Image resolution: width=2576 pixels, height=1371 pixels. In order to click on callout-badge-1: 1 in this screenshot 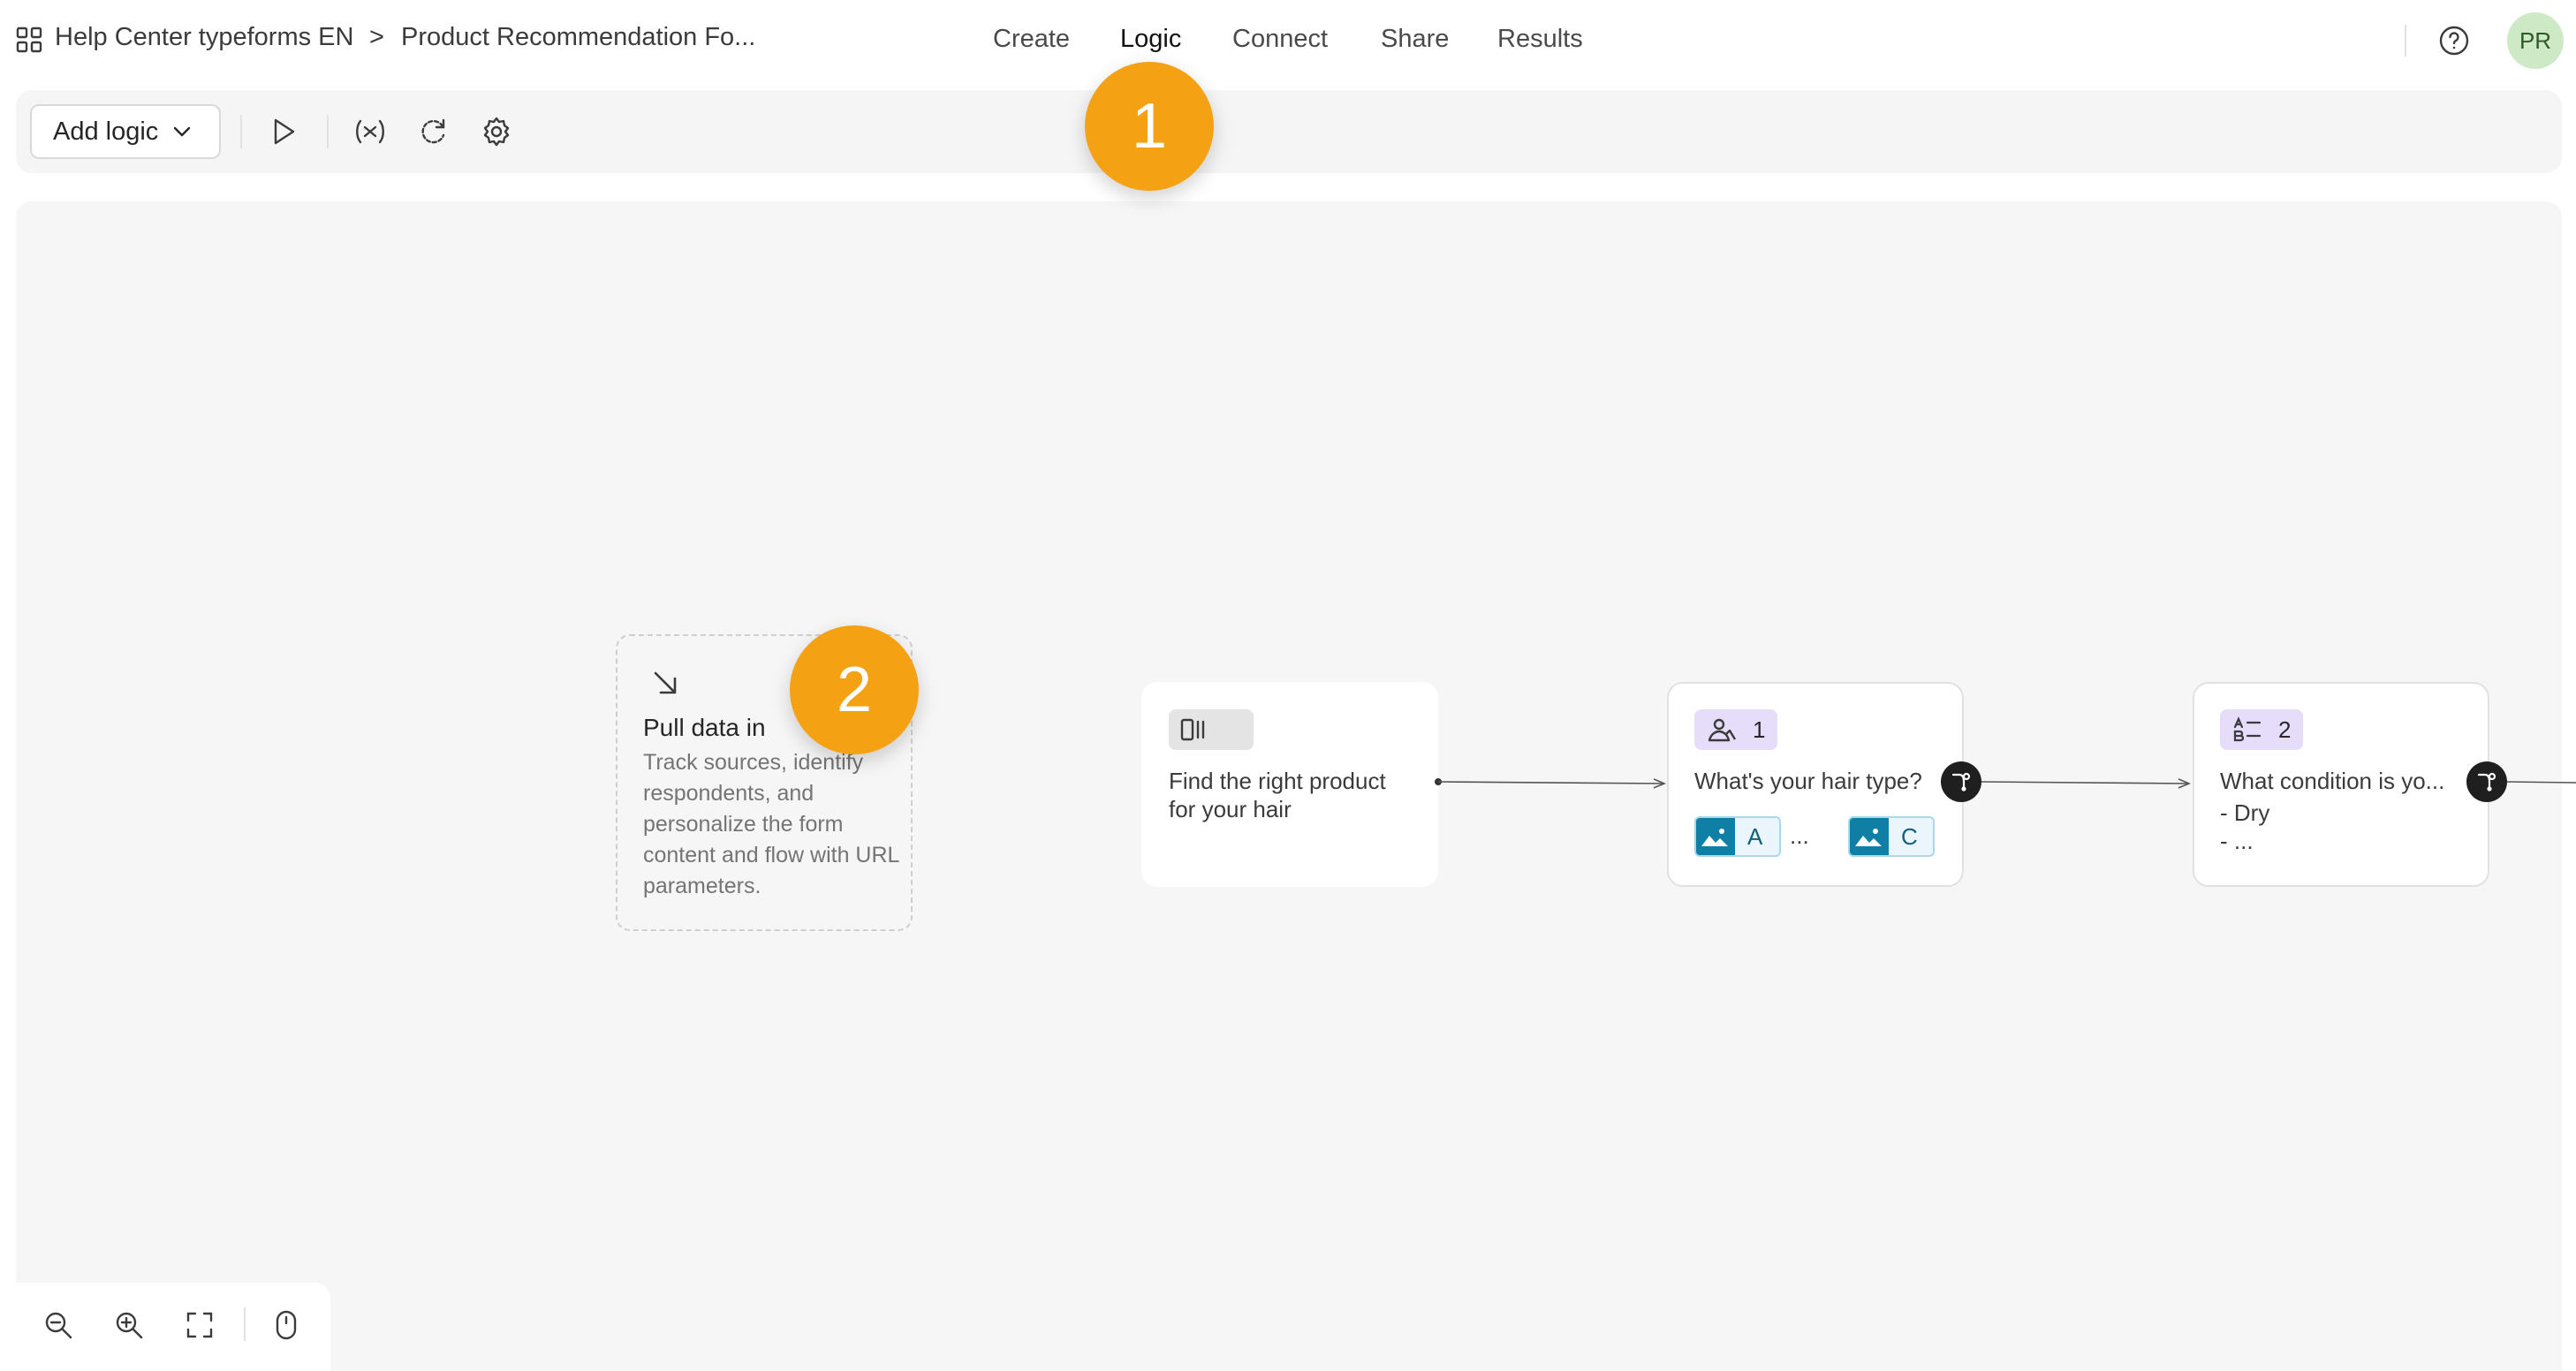, I will do `click(1150, 126)`.